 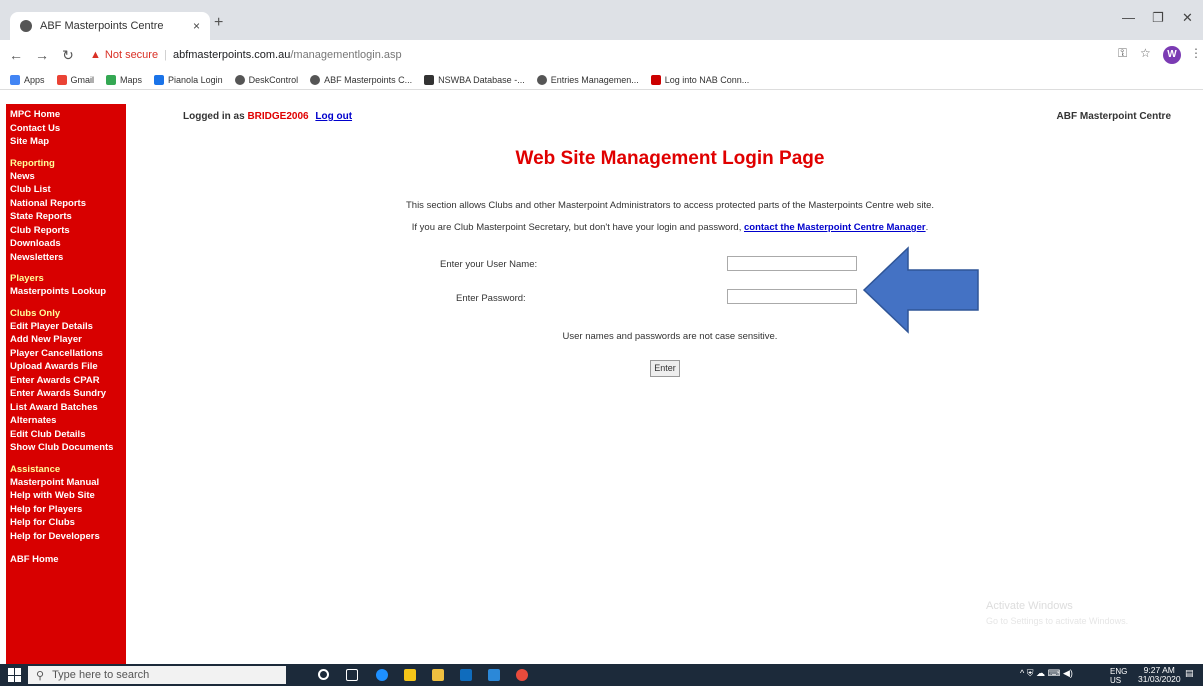 I want to click on minimize-icon: —, so click(x=1128, y=17).